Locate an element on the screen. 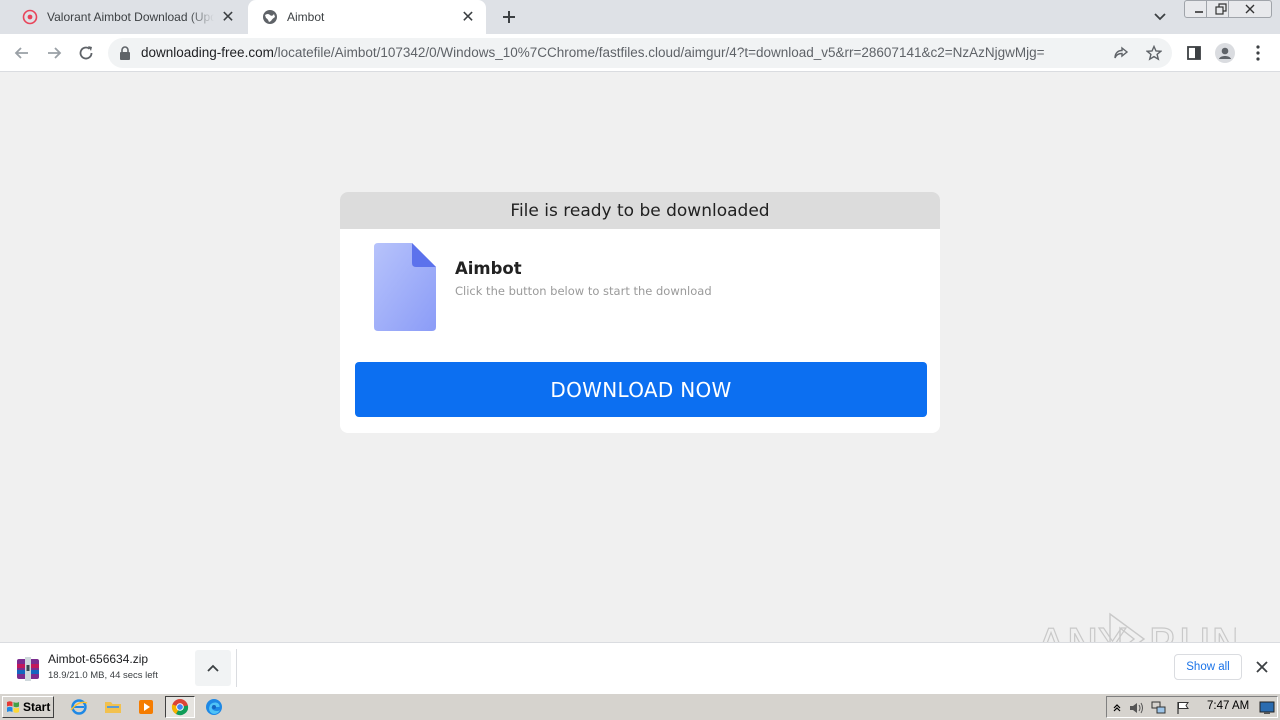  tab-title: Valorant Aimbot Download (Updated is located at coordinates (130, 17).